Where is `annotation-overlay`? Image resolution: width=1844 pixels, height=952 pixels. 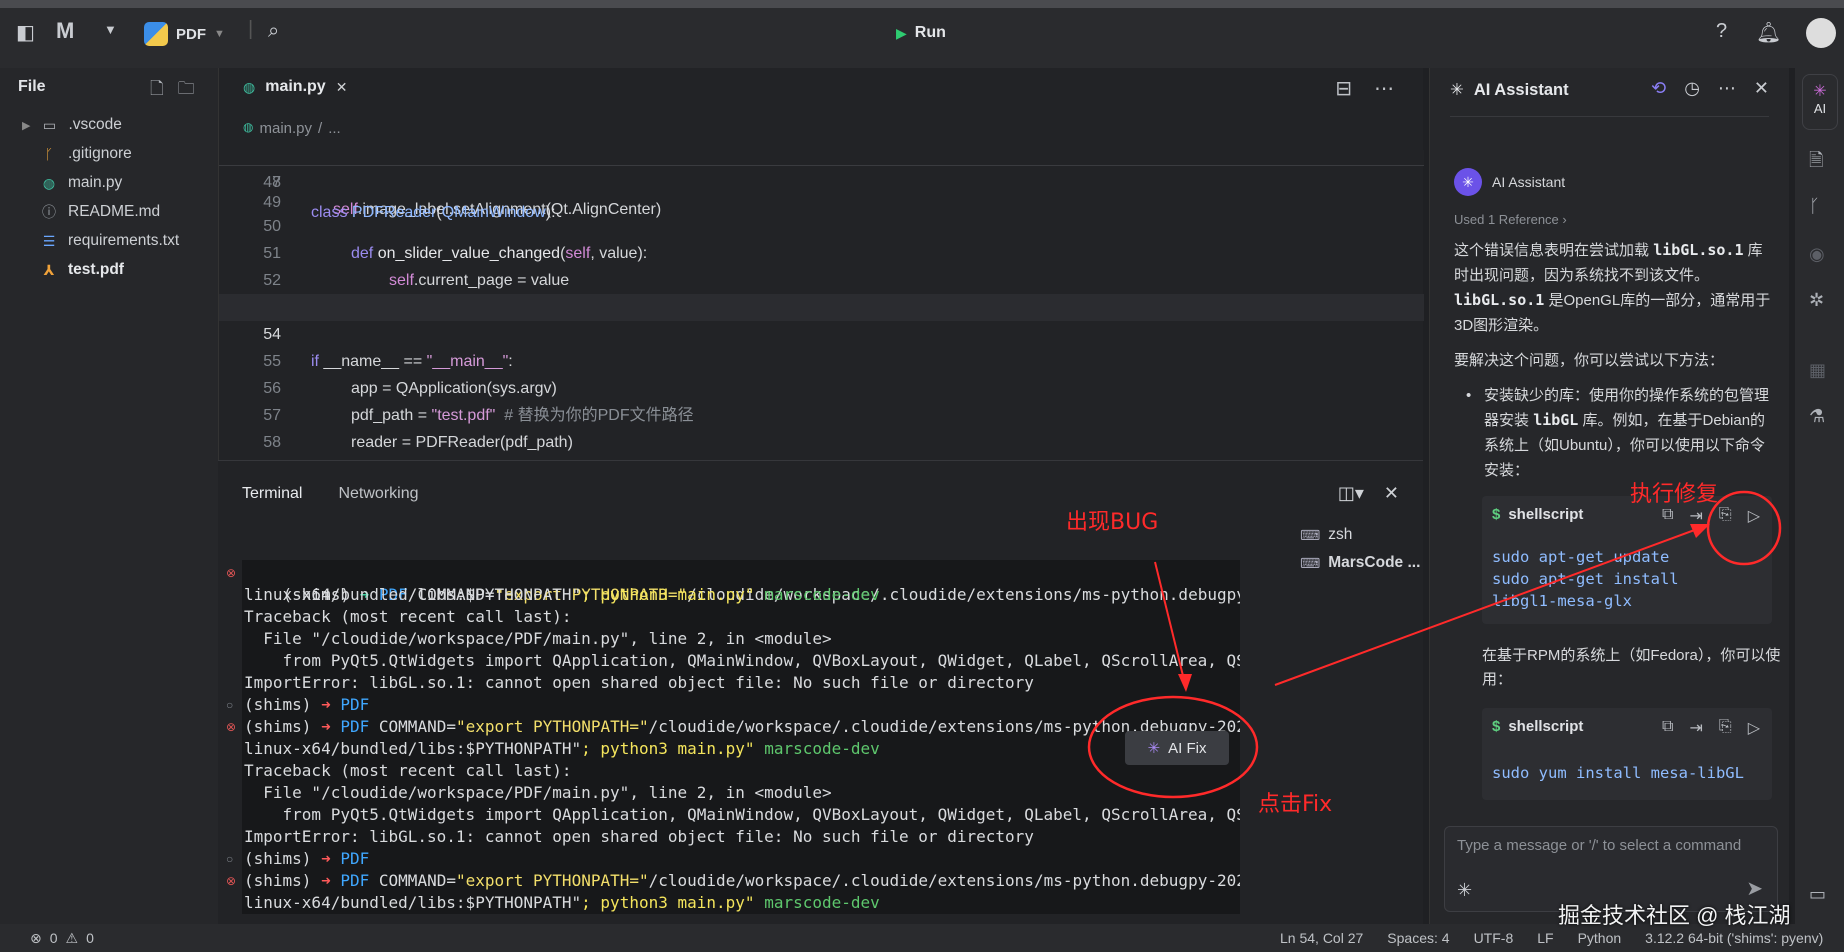
annotation-overlay is located at coordinates (1434, 644).